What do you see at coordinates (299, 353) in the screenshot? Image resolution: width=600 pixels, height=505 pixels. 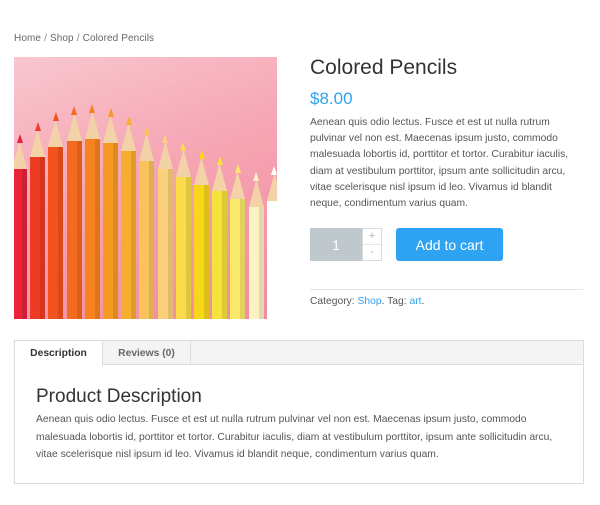 I see `tab-bar: Description Reviews (0)` at bounding box center [299, 353].